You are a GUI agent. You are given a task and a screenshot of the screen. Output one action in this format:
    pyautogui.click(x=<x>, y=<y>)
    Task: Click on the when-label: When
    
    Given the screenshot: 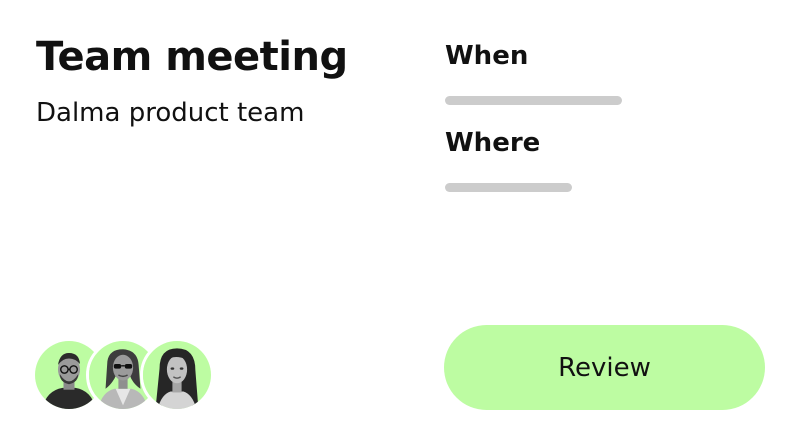 What is the action you would take?
    pyautogui.click(x=487, y=56)
    